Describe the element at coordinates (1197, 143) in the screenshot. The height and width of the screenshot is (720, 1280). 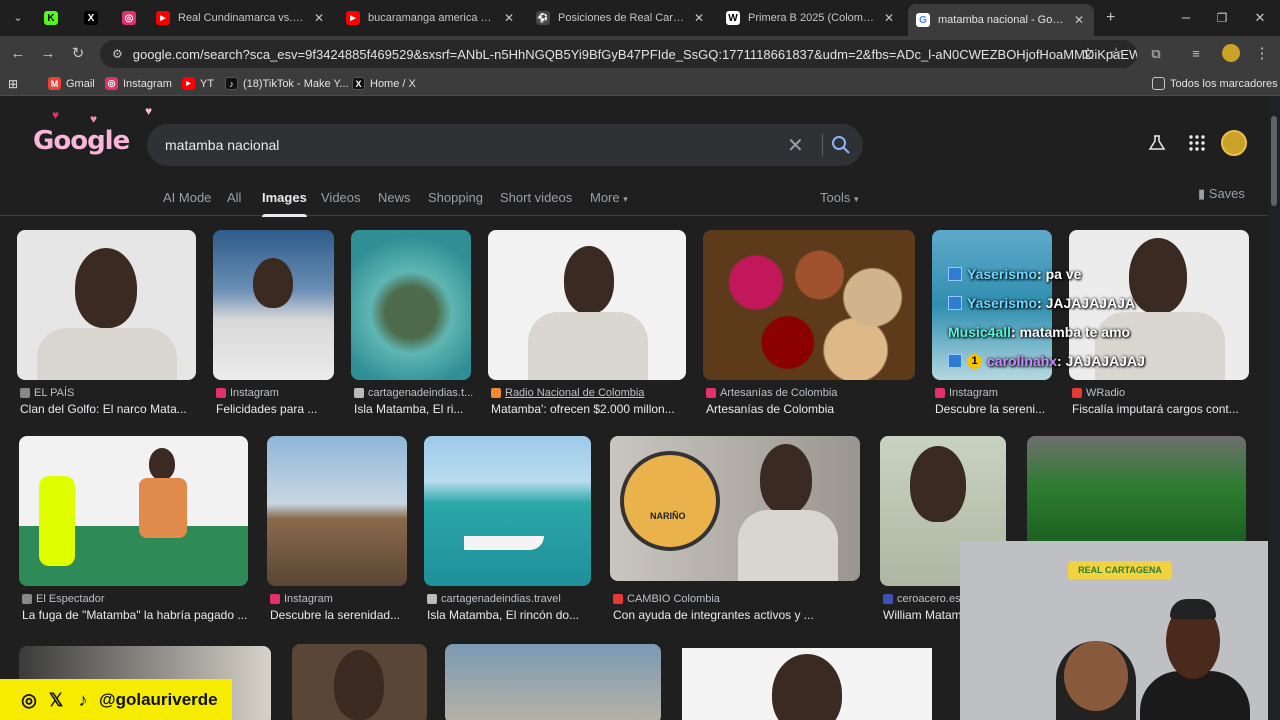
I see `google-apps-icon` at that location.